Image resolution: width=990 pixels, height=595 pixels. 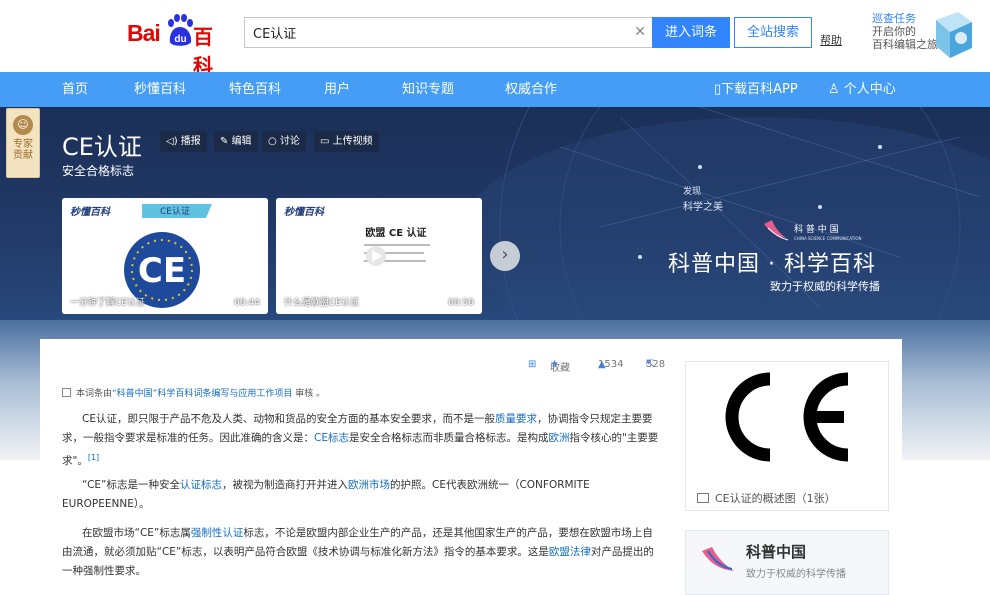 I want to click on video-card-1: 秒懂百科 CE认证 CE 一分钟了解CE认证 00:44, so click(x=165, y=256).